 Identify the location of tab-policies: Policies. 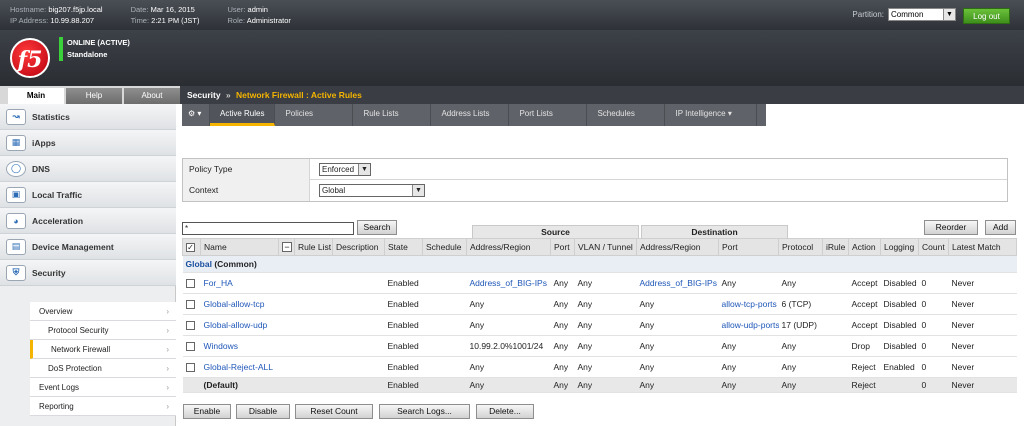
(314, 115).